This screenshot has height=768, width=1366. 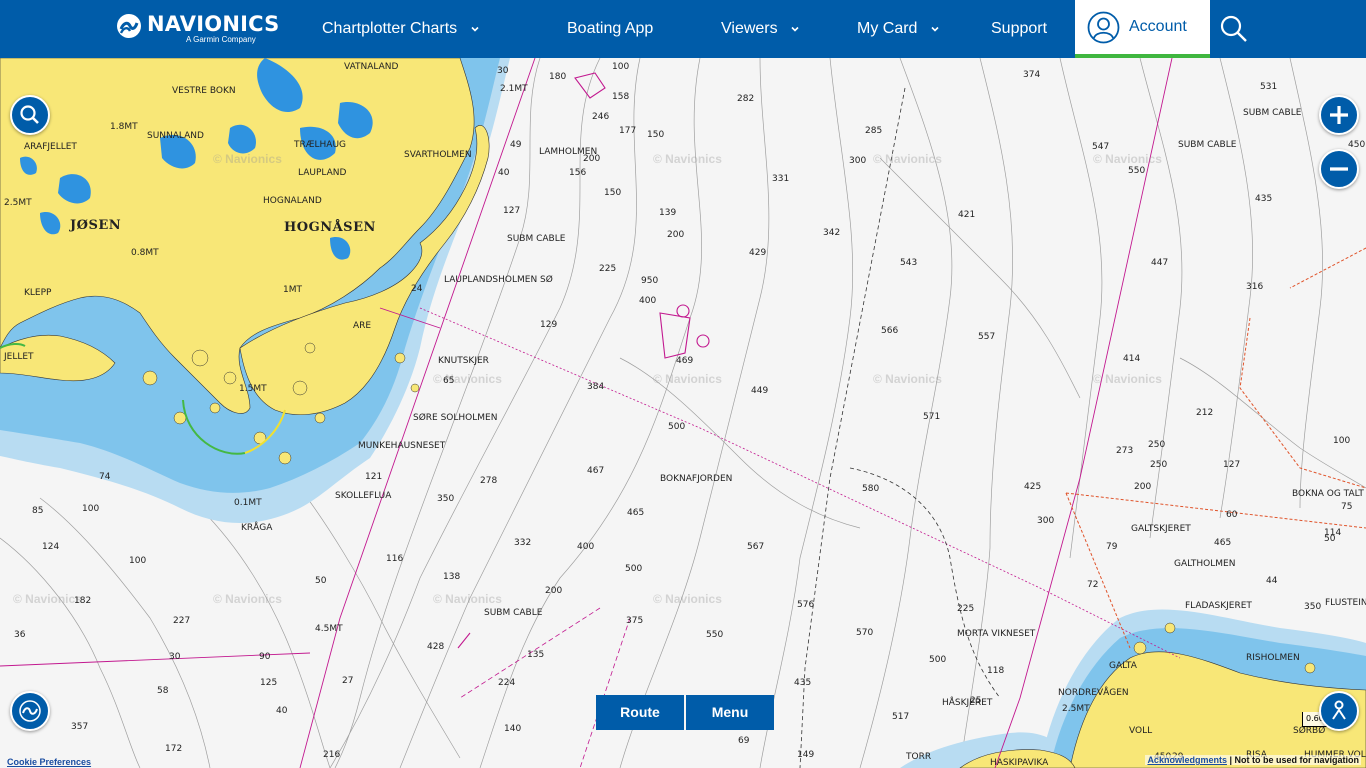 What do you see at coordinates (129, 26) in the screenshot?
I see `navionics-logo-icon` at bounding box center [129, 26].